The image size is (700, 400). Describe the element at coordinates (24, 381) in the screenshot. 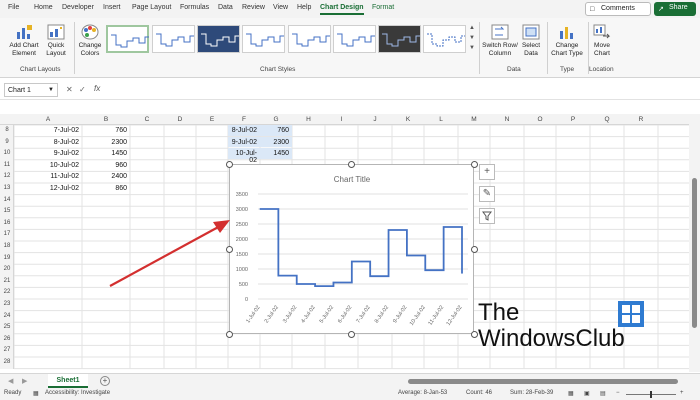

I see `sheet-next-icon: ▶` at that location.